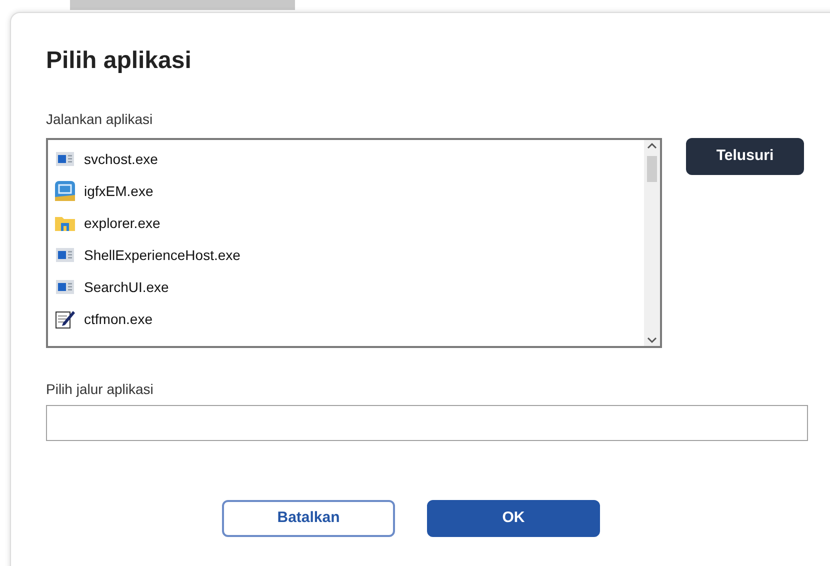 The image size is (830, 566). I want to click on path-input-field, so click(427, 423).